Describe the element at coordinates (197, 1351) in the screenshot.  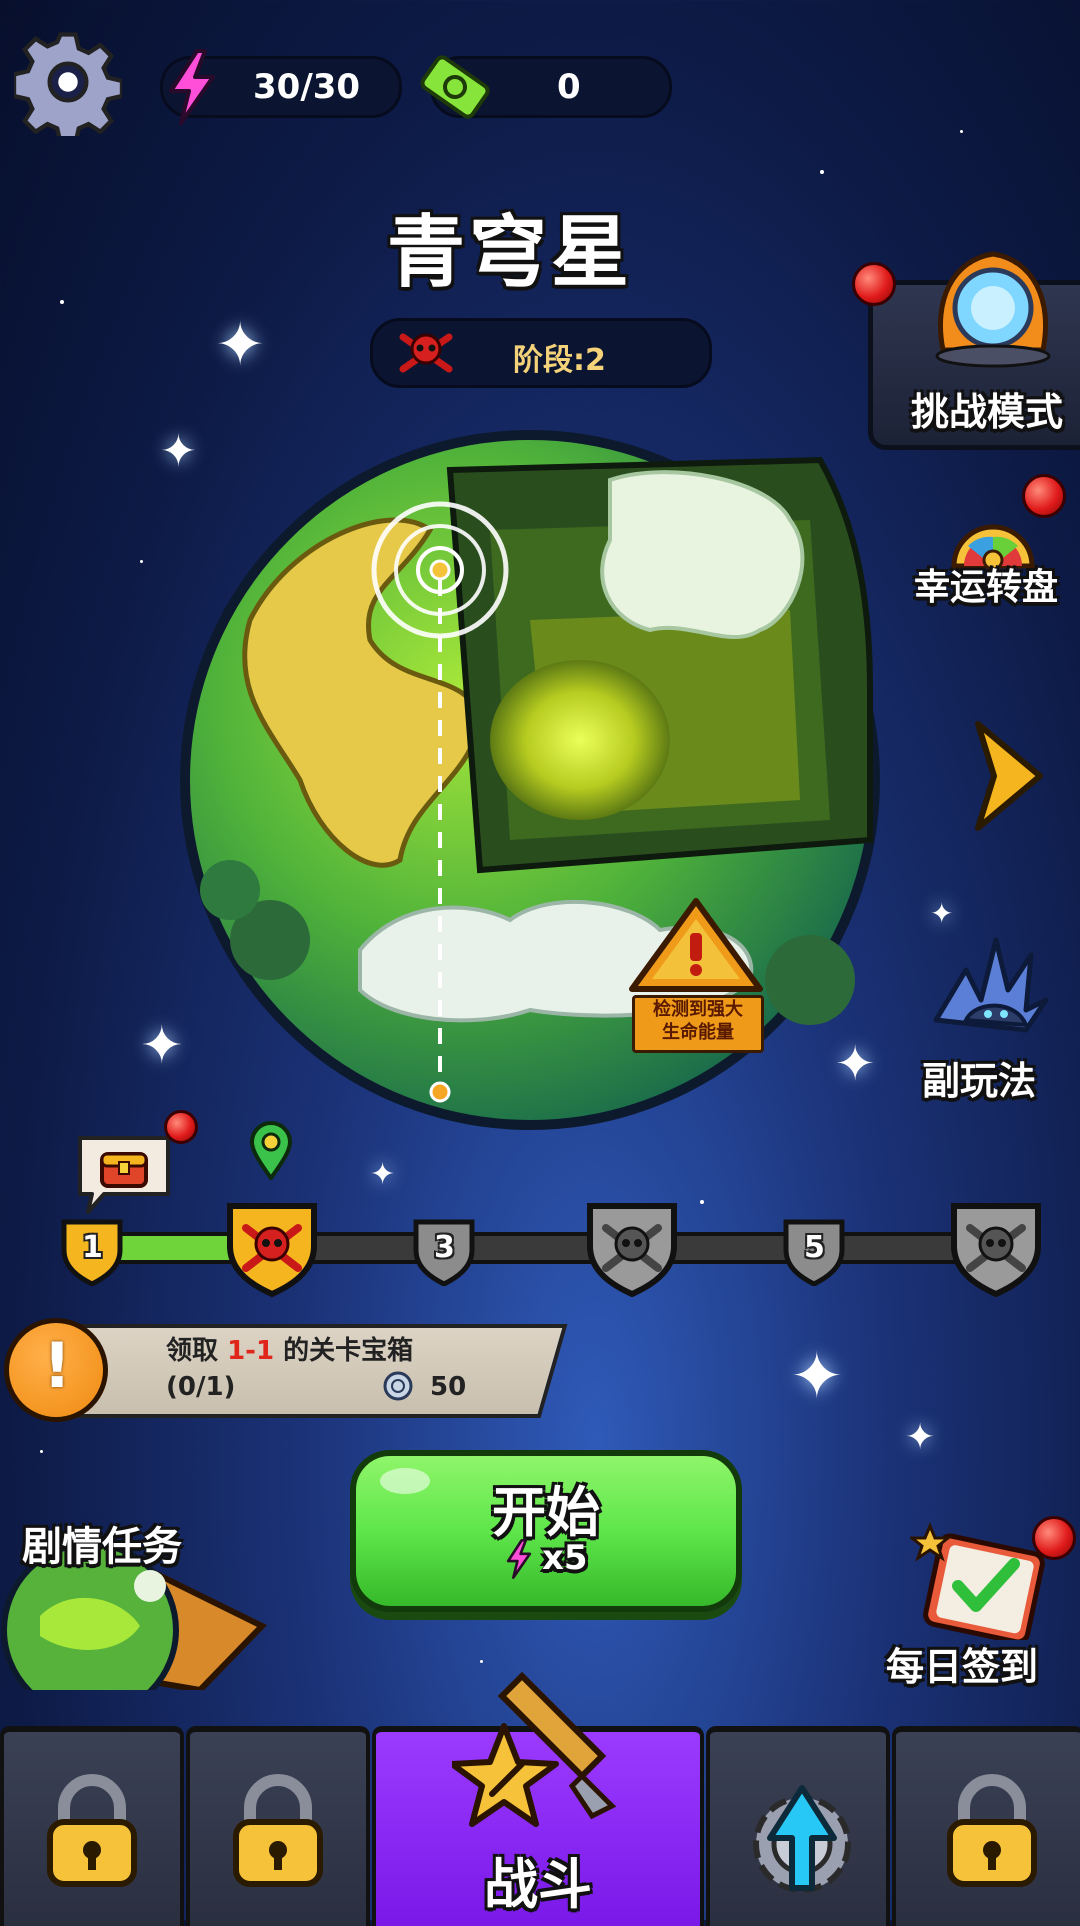
I see `quest-text-prefix: 领取` at that location.